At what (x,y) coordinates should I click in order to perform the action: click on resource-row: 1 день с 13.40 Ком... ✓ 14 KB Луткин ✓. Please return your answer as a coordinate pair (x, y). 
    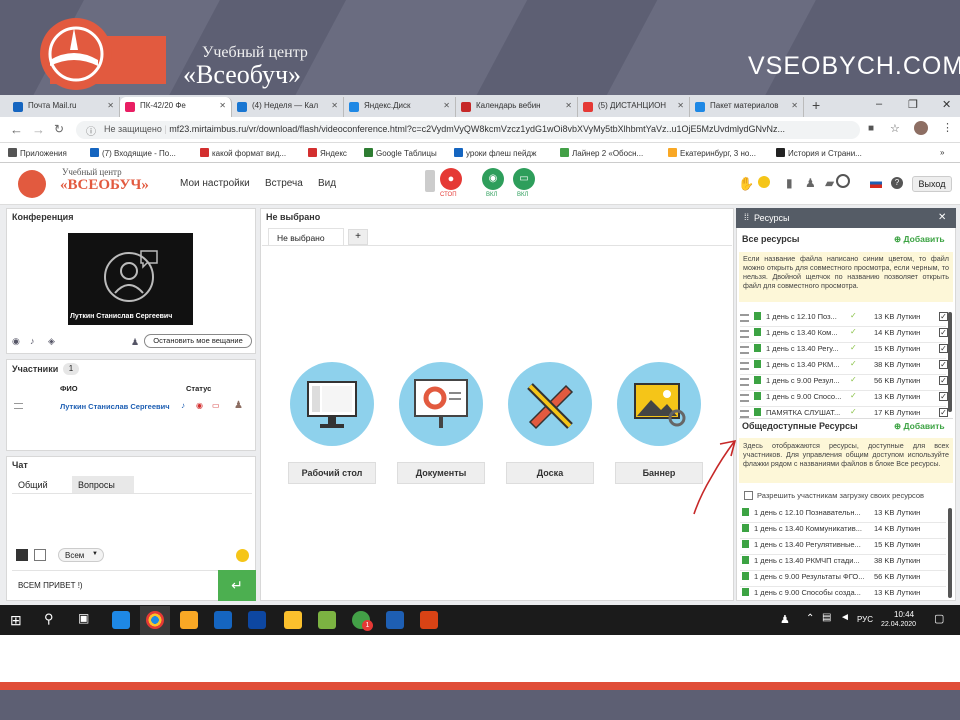
    Looking at the image, I should click on (846, 335).